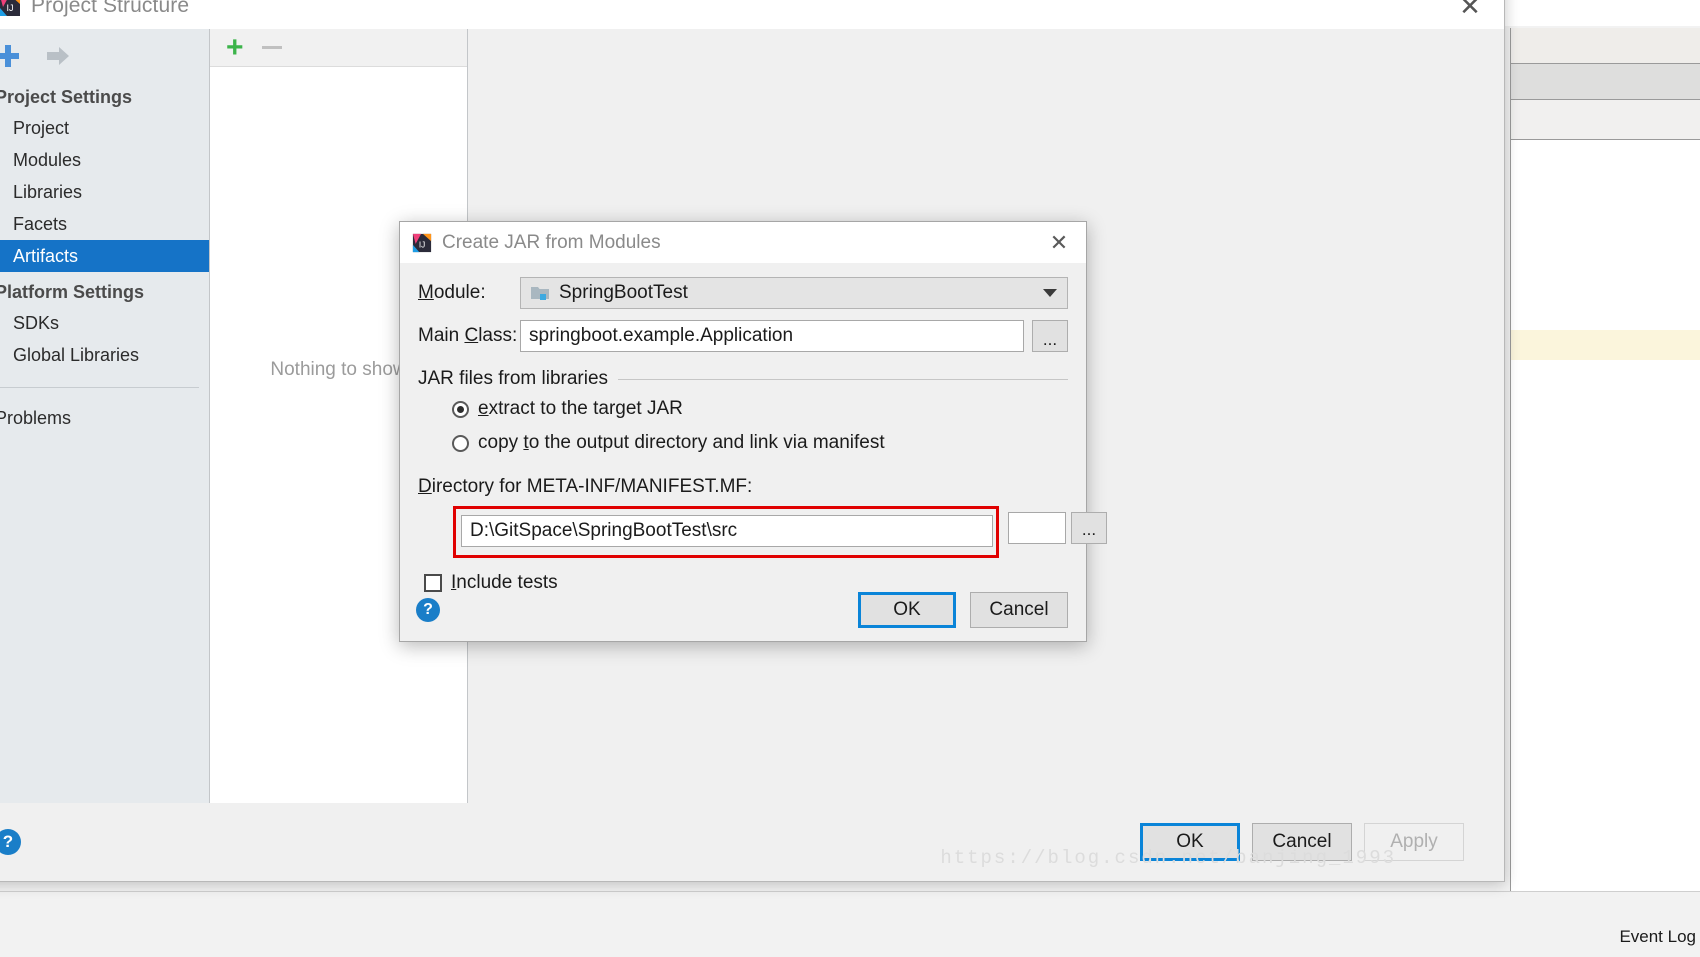  Describe the element at coordinates (483, 408) in the screenshot. I see `radio-extract-mnemonic: e` at that location.